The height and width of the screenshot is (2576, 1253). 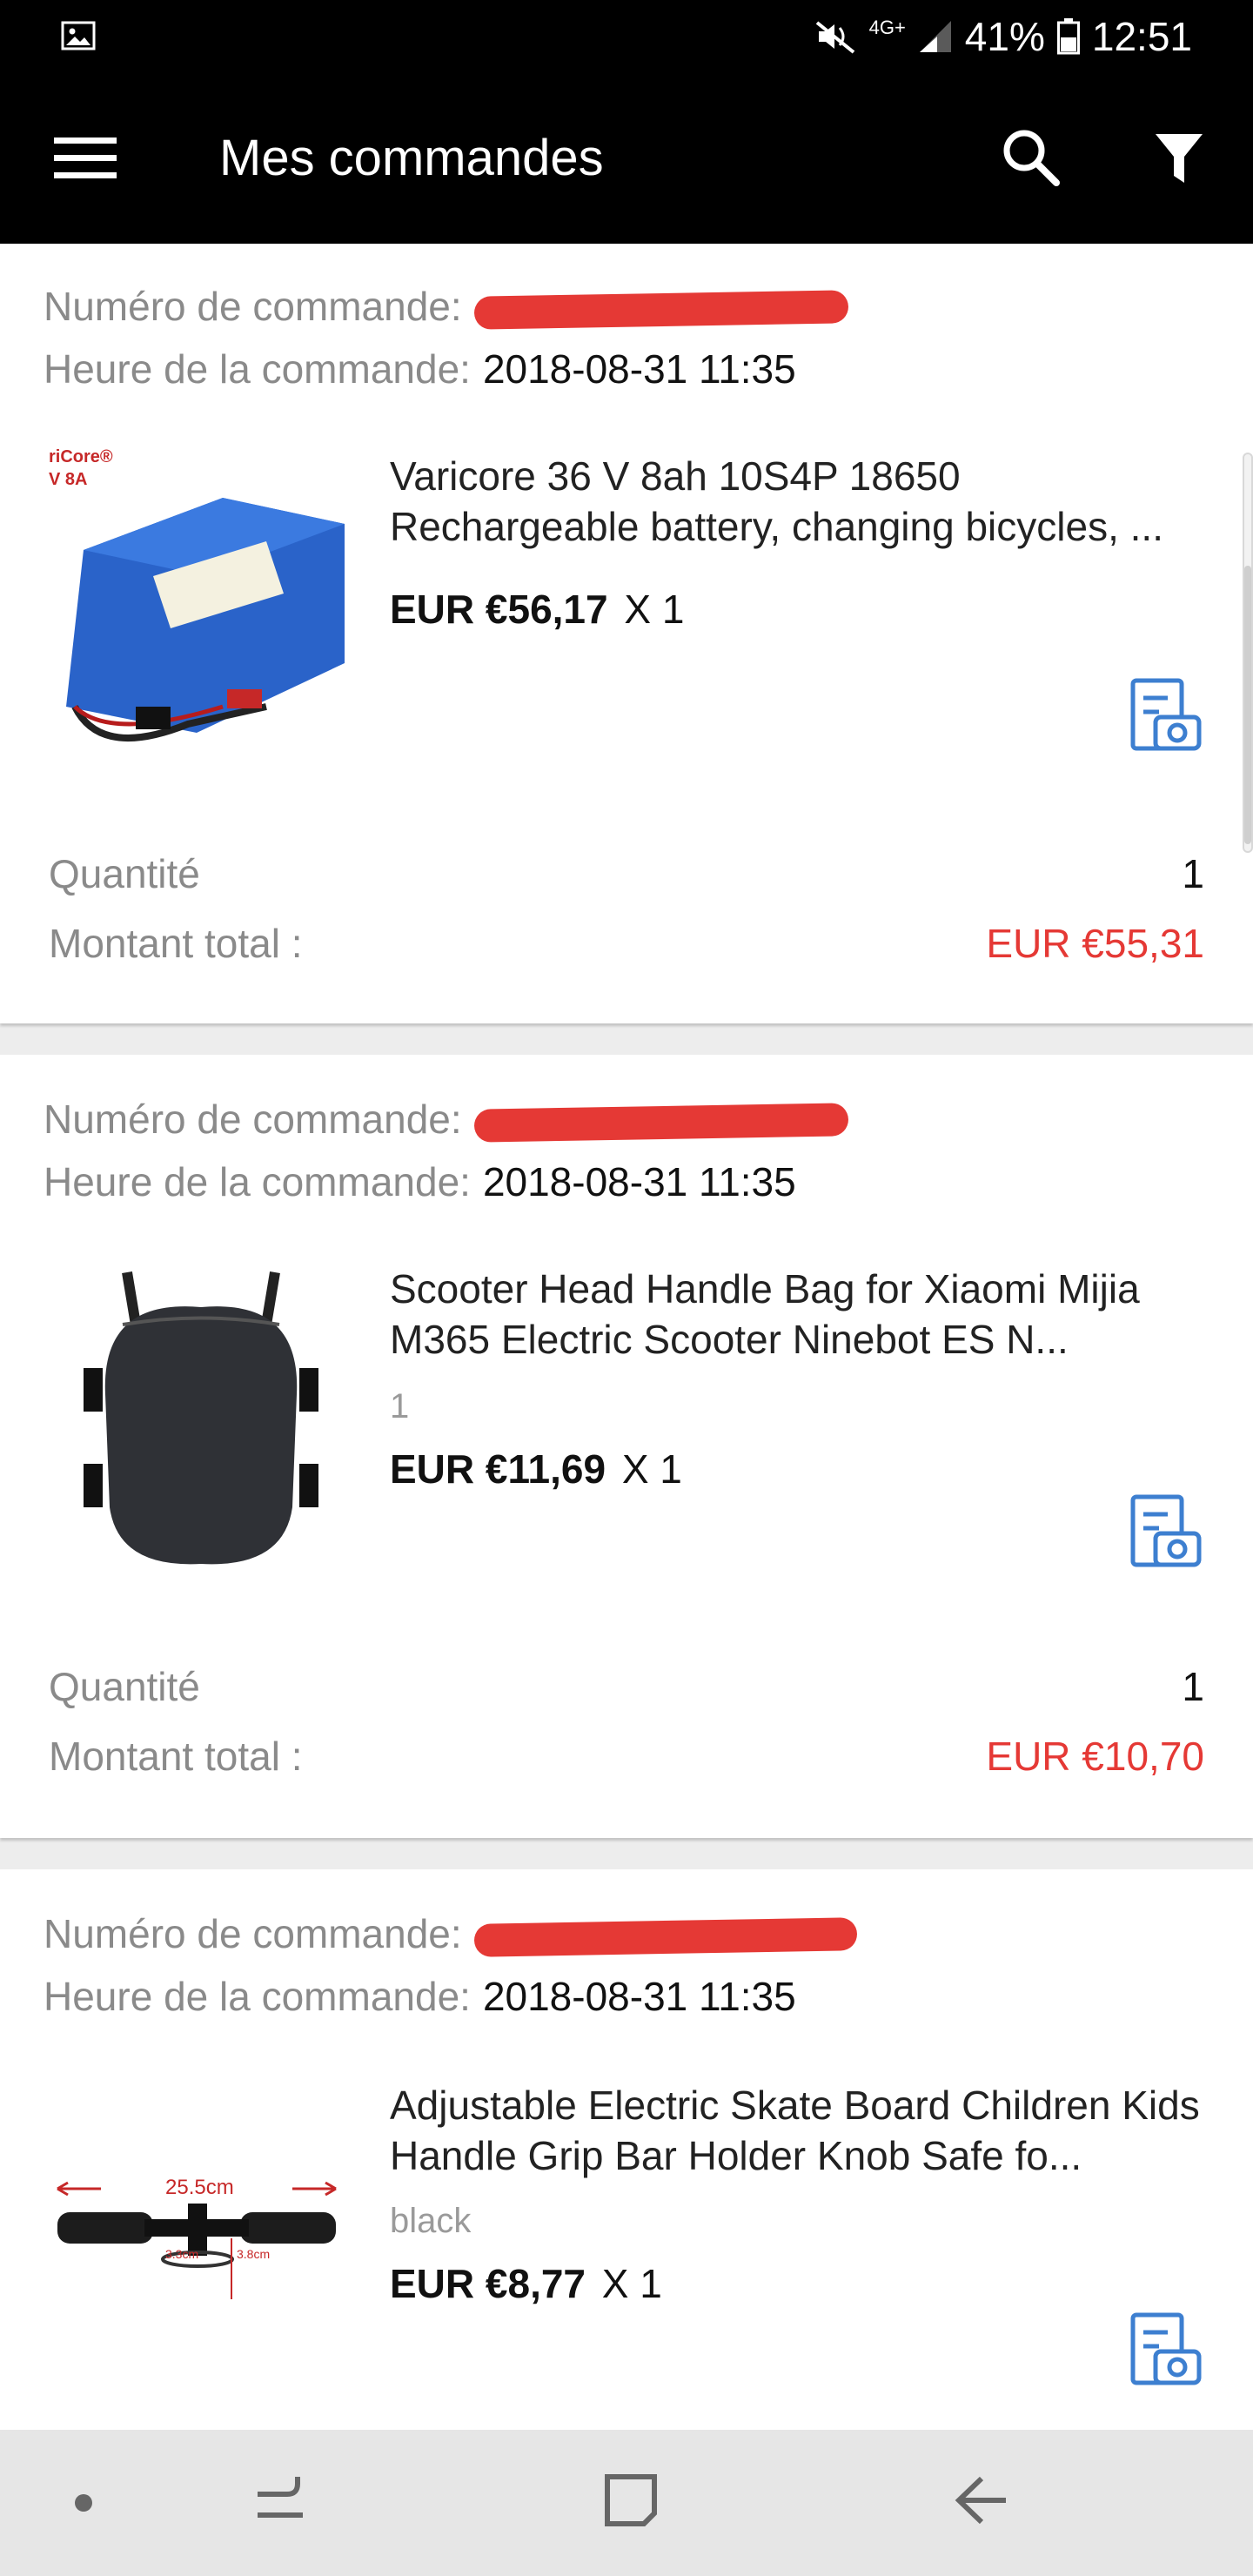 I want to click on price-line: EUR €11,69 X 1, so click(x=536, y=1469).